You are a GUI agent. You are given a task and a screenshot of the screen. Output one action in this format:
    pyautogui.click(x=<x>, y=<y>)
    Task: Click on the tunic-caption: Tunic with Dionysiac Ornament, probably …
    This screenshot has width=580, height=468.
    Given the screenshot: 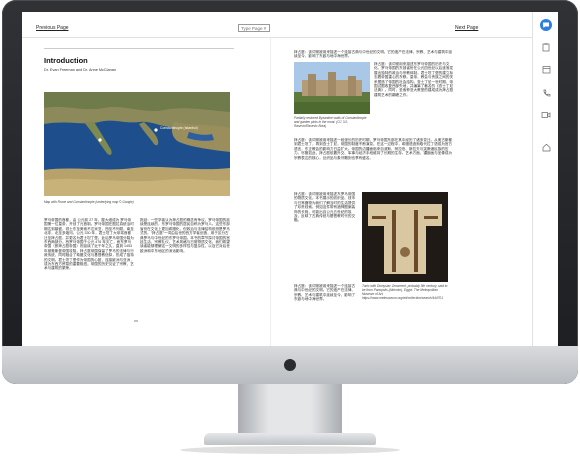 What is the action you would take?
    pyautogui.click(x=405, y=292)
    